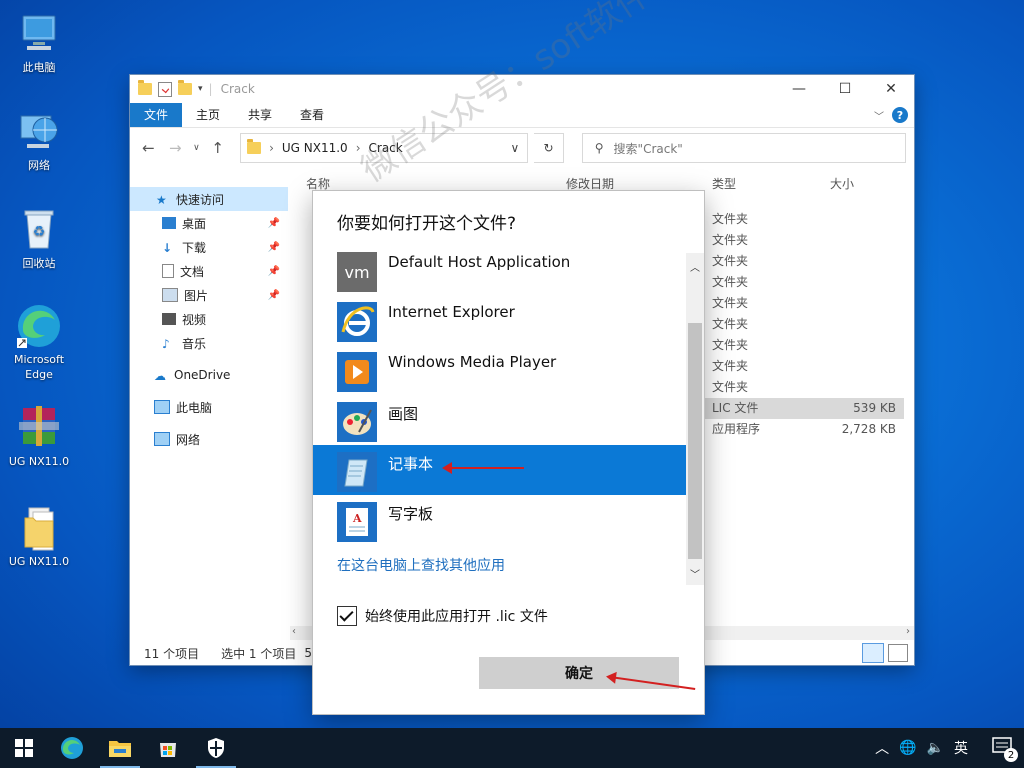 This screenshot has height=768, width=1024. I want to click on tab-file: 文件, so click(156, 115).